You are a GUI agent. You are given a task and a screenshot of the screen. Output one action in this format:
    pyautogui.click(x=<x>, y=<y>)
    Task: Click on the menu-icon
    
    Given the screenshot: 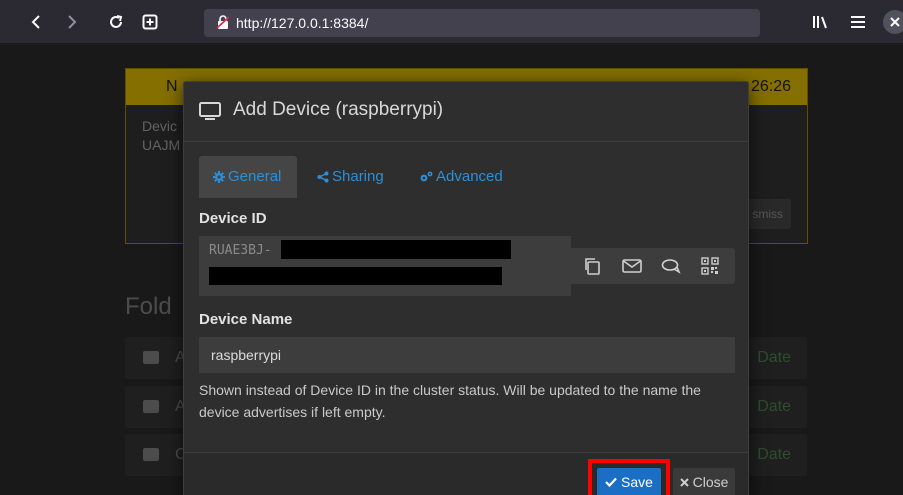 What is the action you would take?
    pyautogui.click(x=858, y=22)
    